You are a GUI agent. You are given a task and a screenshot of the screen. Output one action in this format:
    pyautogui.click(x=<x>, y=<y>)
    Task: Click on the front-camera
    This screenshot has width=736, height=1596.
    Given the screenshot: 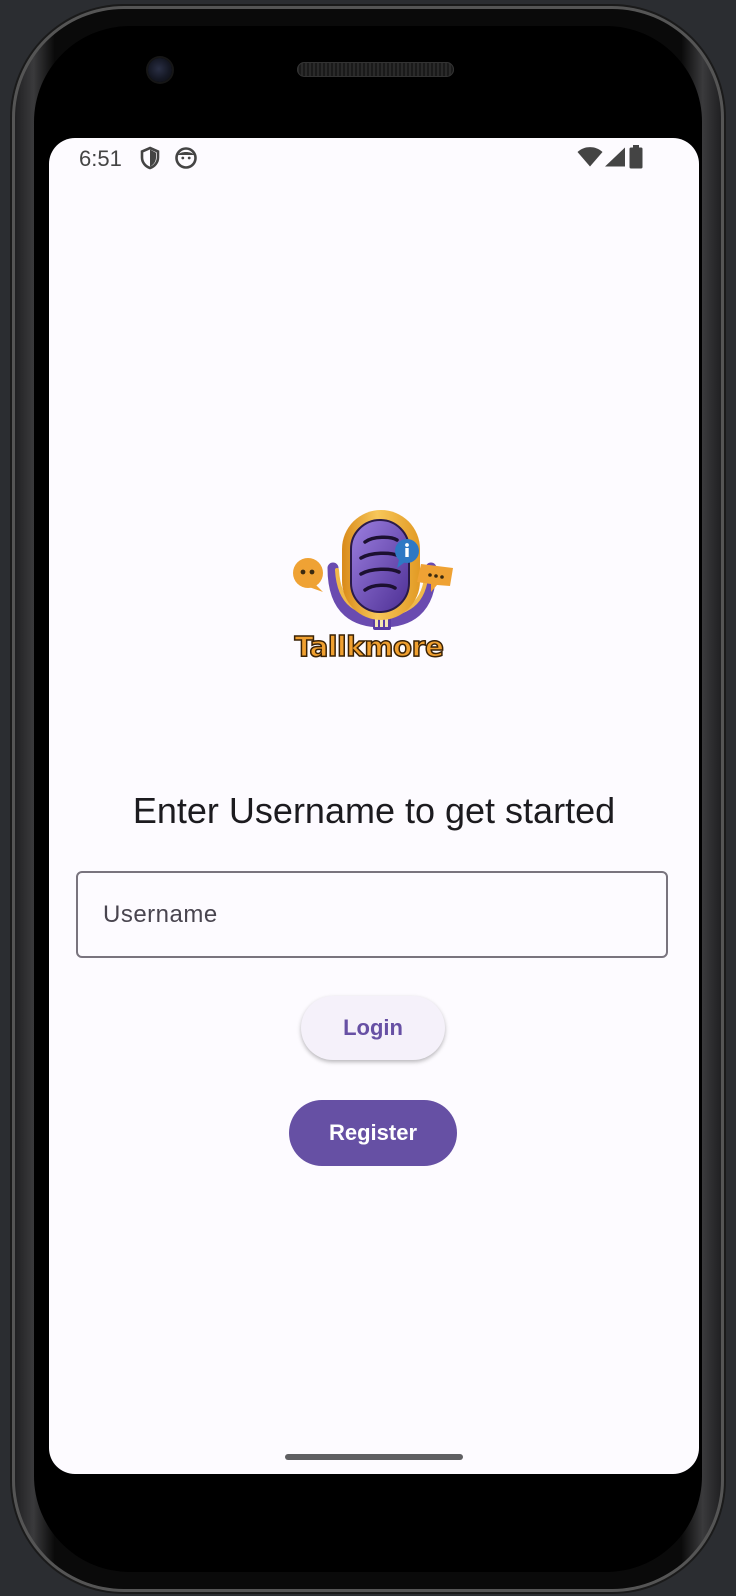 What is the action you would take?
    pyautogui.click(x=160, y=70)
    